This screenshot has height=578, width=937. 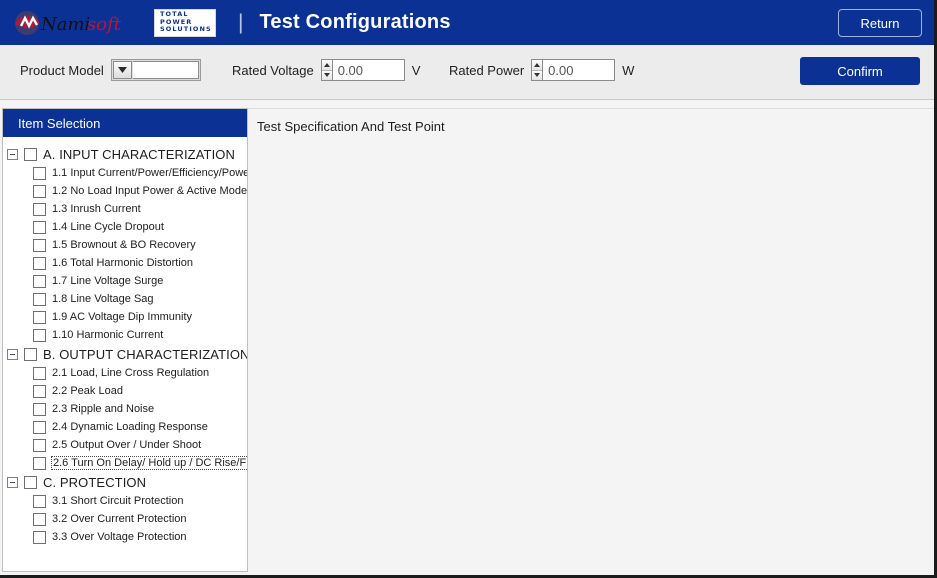 I want to click on product-model-combobox, so click(x=155, y=70).